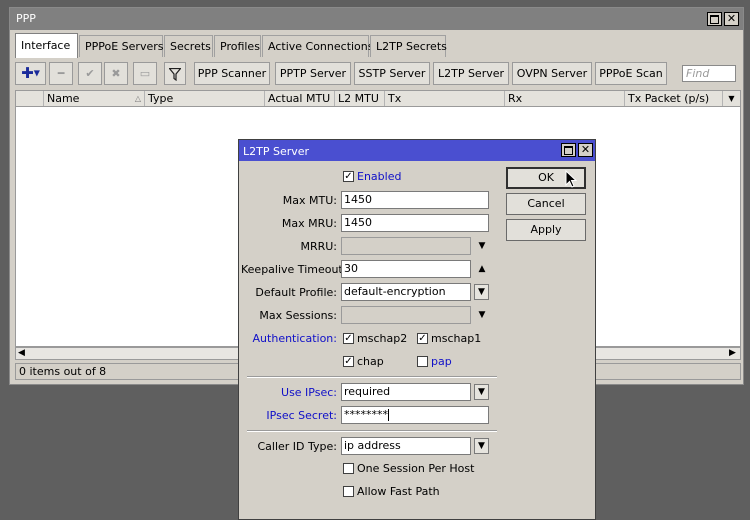  What do you see at coordinates (422, 338) in the screenshot?
I see `mschap1-checkbox: ✓` at bounding box center [422, 338].